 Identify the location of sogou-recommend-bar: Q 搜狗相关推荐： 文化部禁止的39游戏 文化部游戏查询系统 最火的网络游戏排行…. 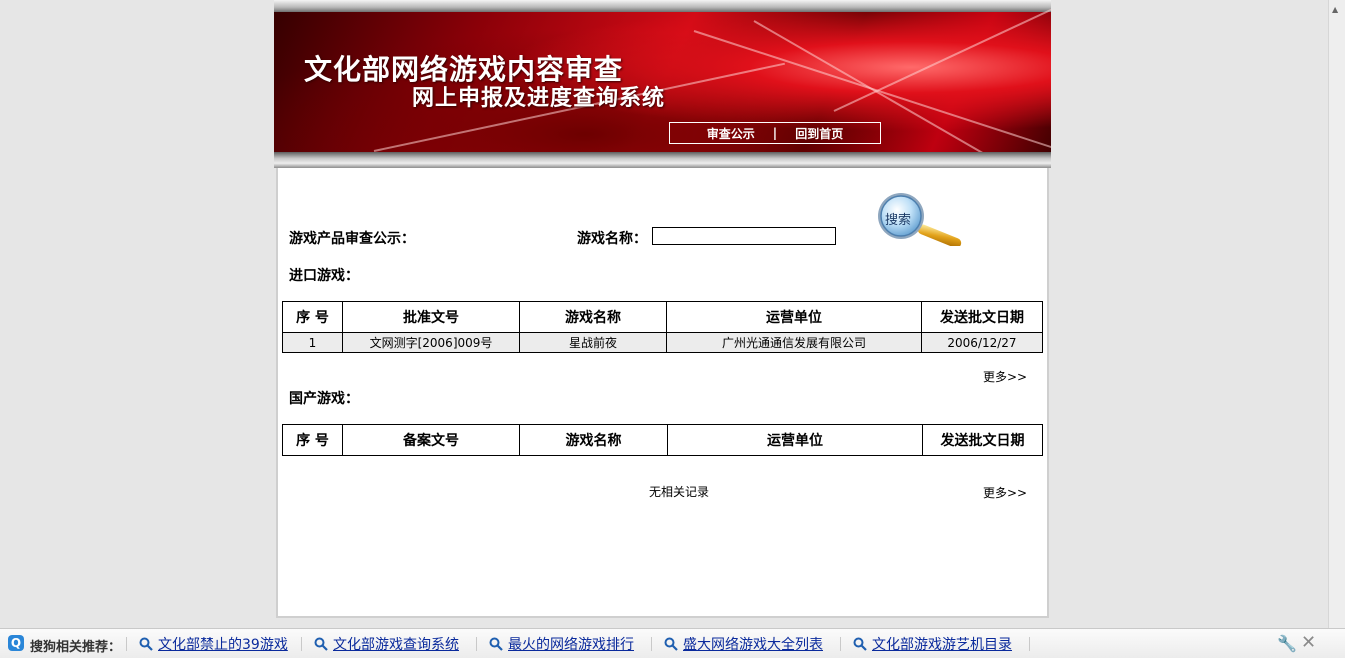
(672, 643).